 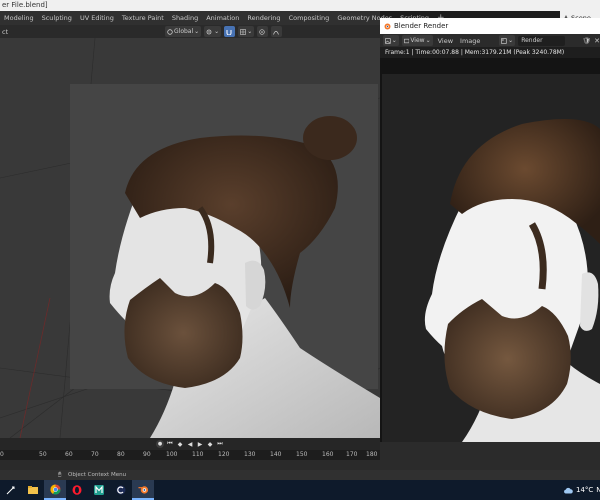 What do you see at coordinates (143, 490) in the screenshot?
I see `blender-taskbar-icon` at bounding box center [143, 490].